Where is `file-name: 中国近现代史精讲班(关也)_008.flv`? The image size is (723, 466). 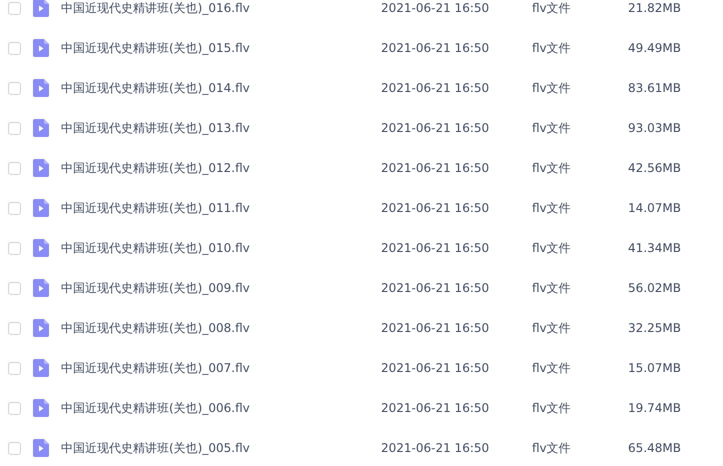 file-name: 中国近现代史精讲班(关也)_008.flv is located at coordinates (155, 328).